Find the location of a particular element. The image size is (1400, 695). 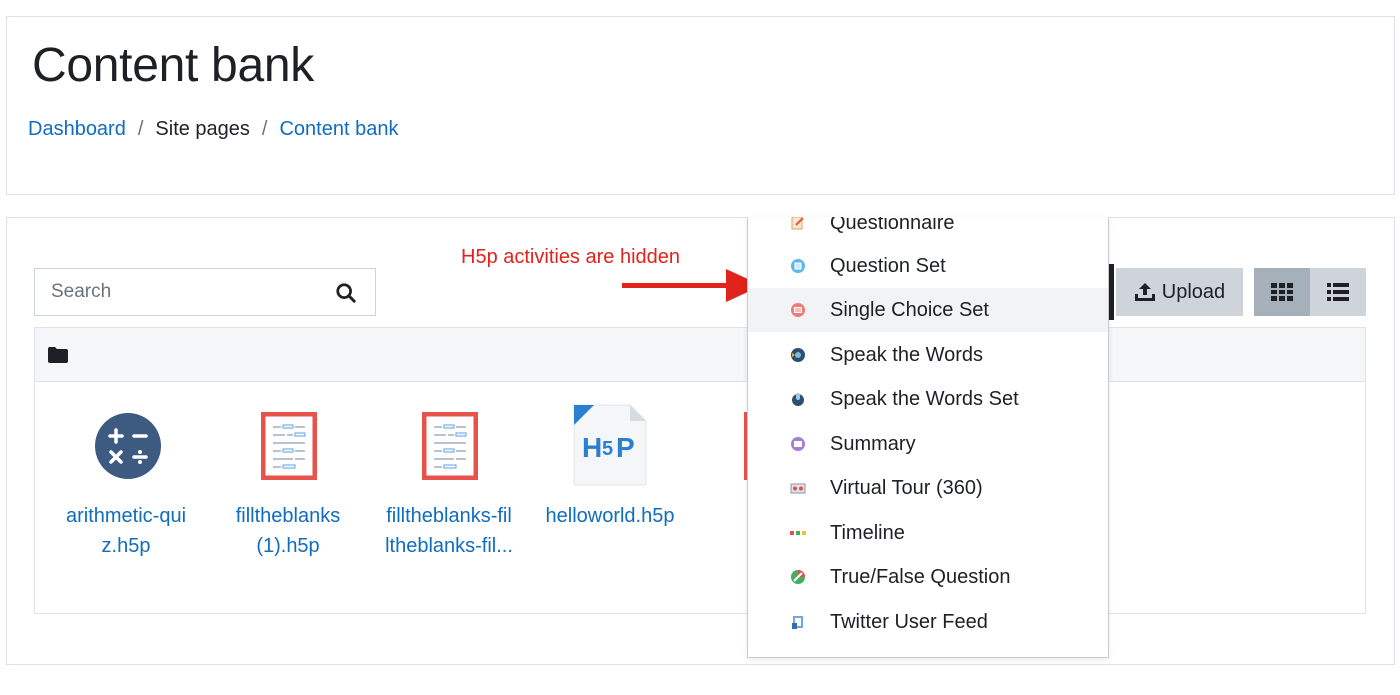

true-false-icon is located at coordinates (798, 577).